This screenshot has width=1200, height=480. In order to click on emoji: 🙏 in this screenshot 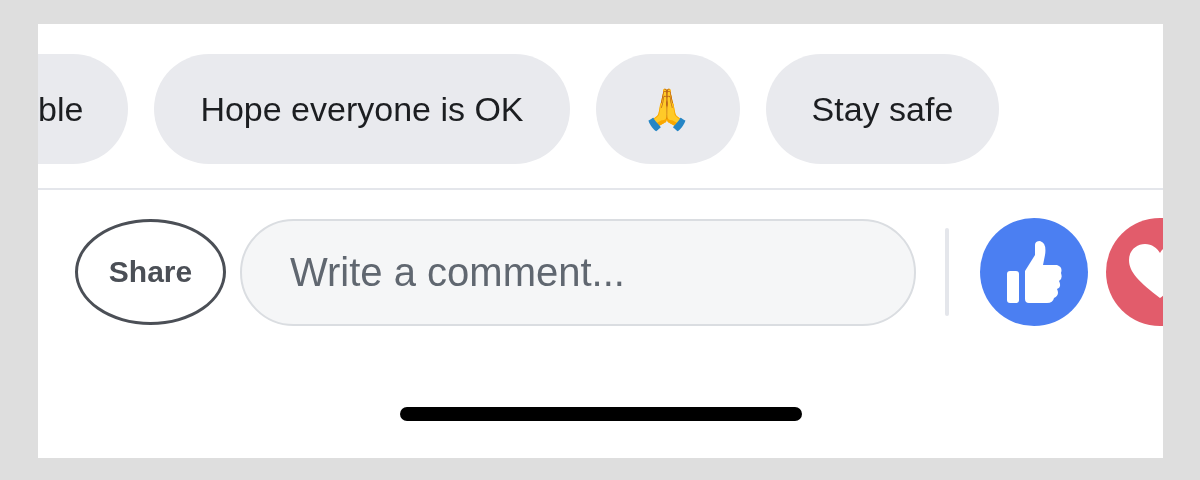, I will do `click(667, 109)`.